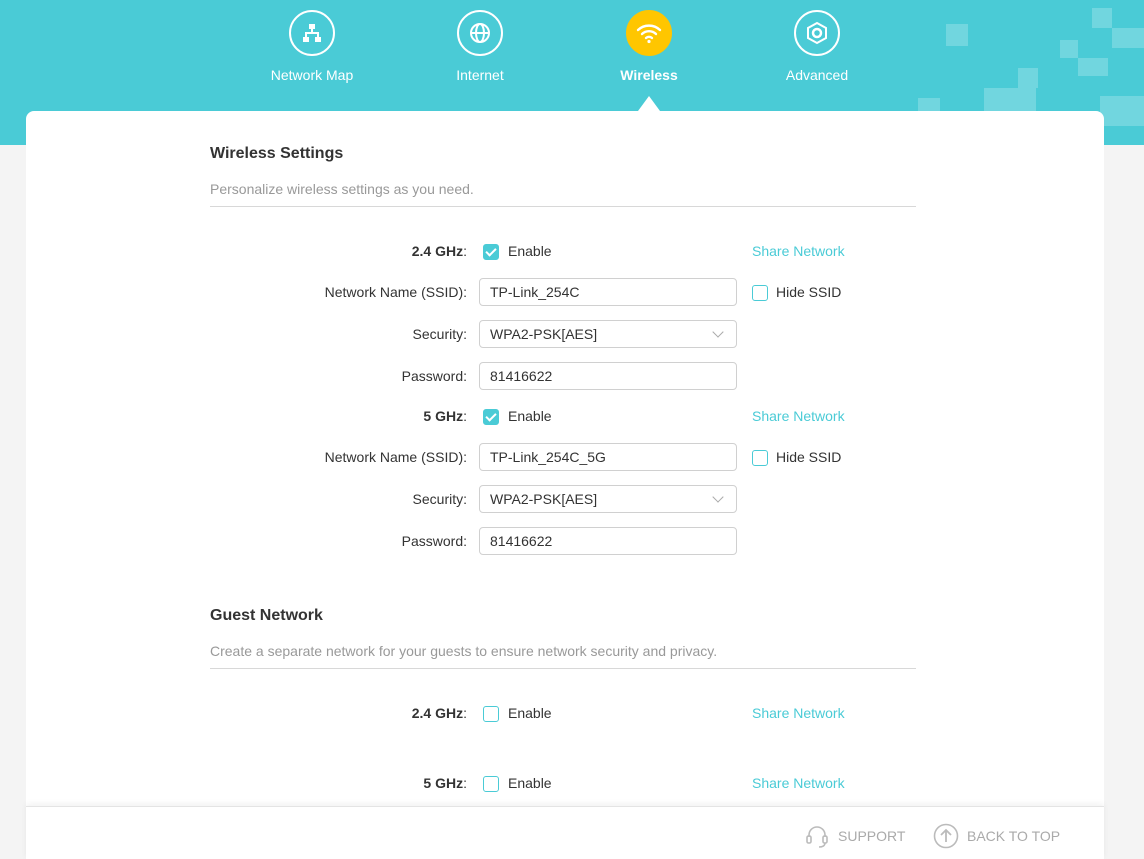 This screenshot has width=1144, height=859. I want to click on guest-network-title: Guest Network, so click(266, 615).